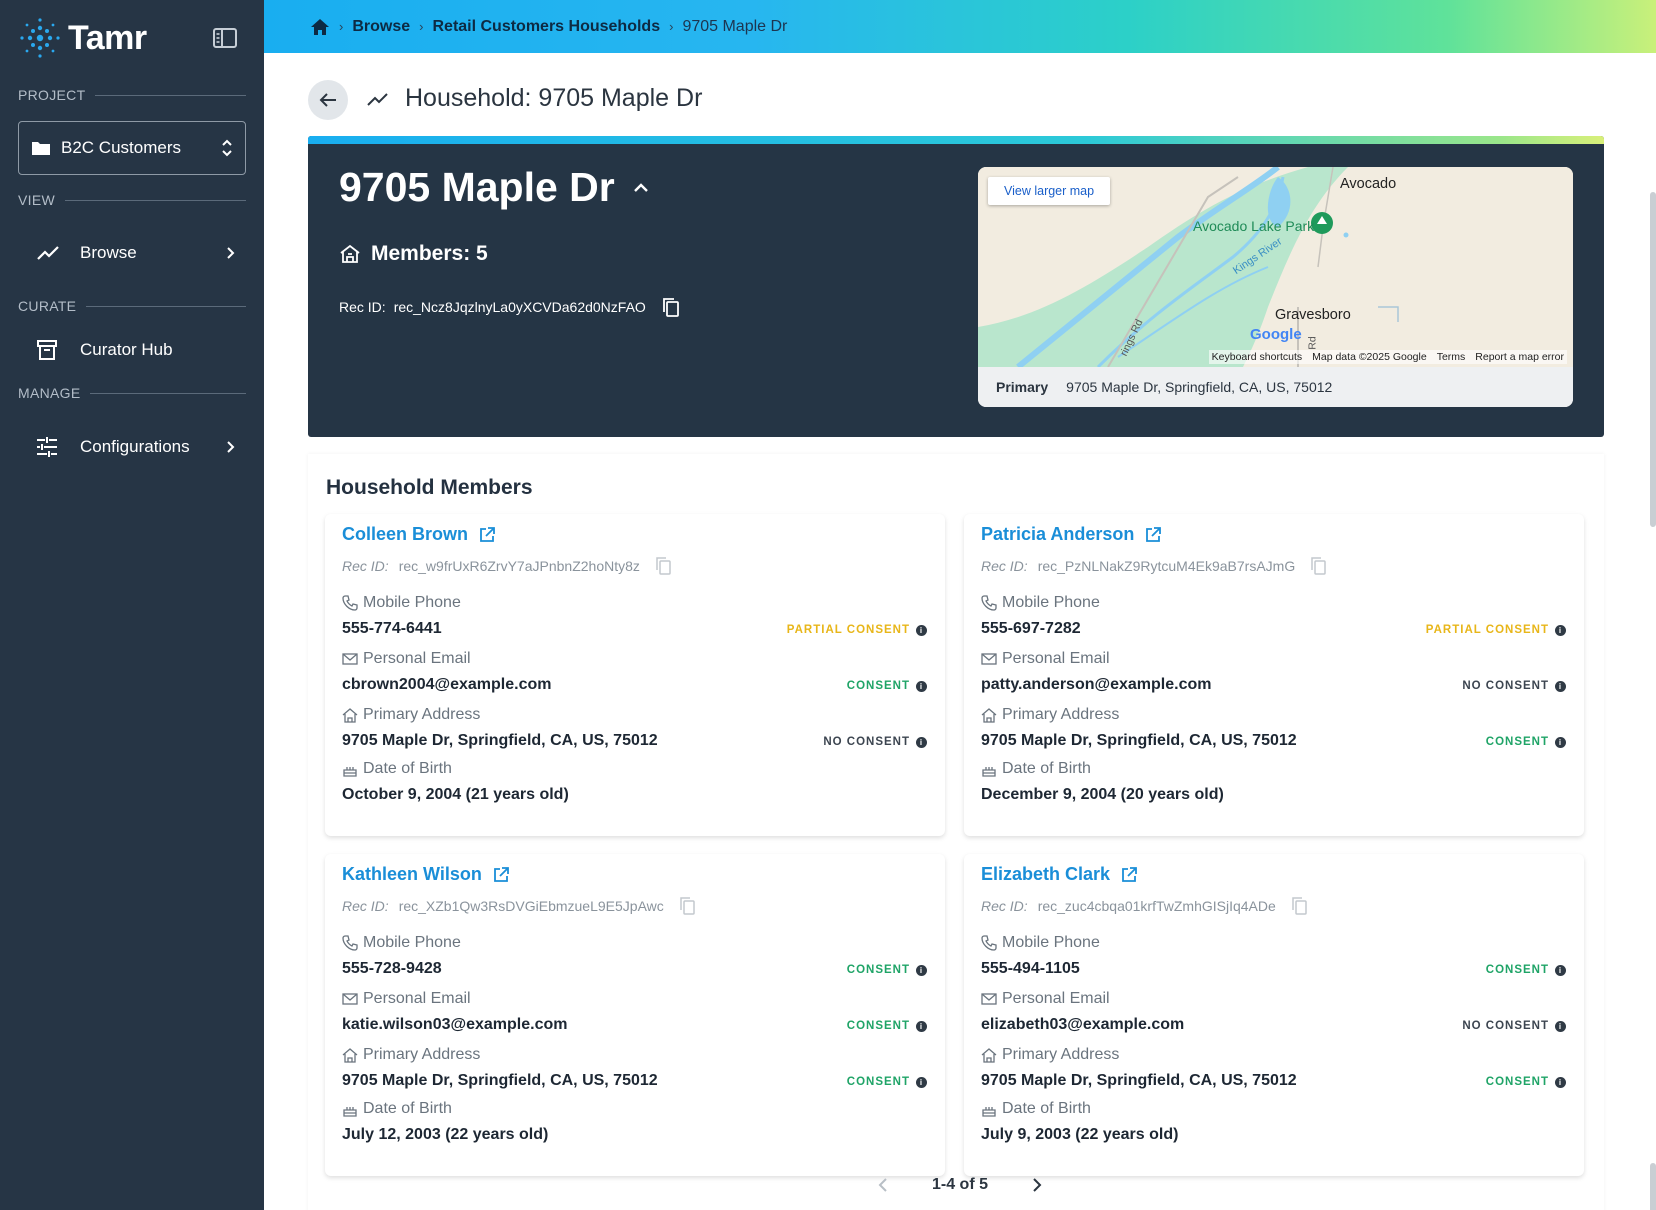 The width and height of the screenshot is (1656, 1210). I want to click on member-name-link: Colleen Brown, so click(419, 534).